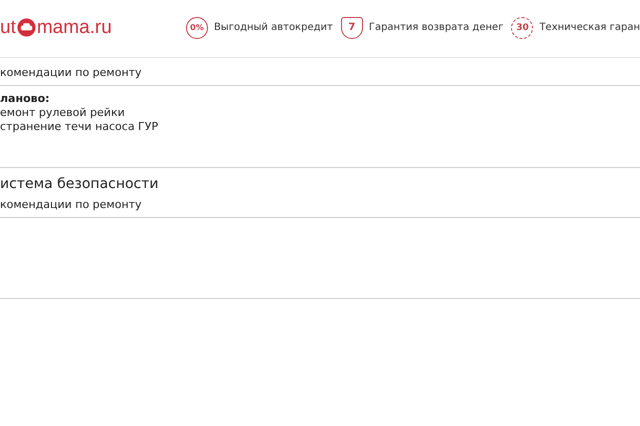 The width and height of the screenshot is (640, 426). I want to click on feature-label: Техническая гаран, so click(589, 27).